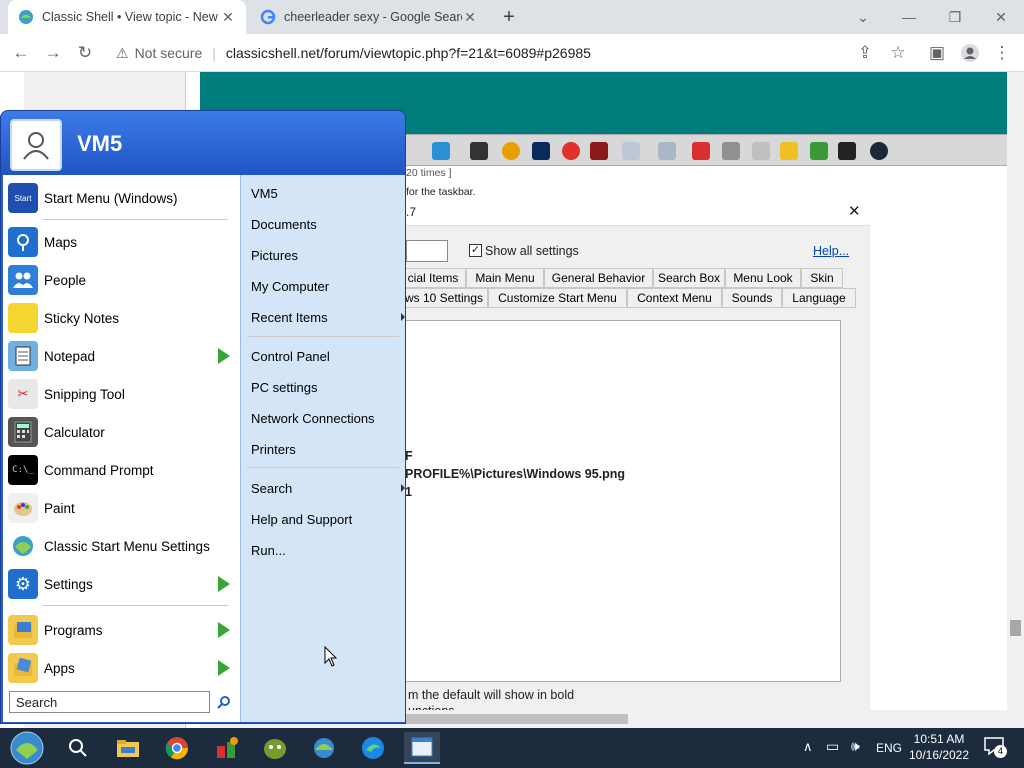 The image size is (1024, 768). I want to click on tab-classic-shell: Classic Shell • View topic - New t ✕, so click(127, 17).